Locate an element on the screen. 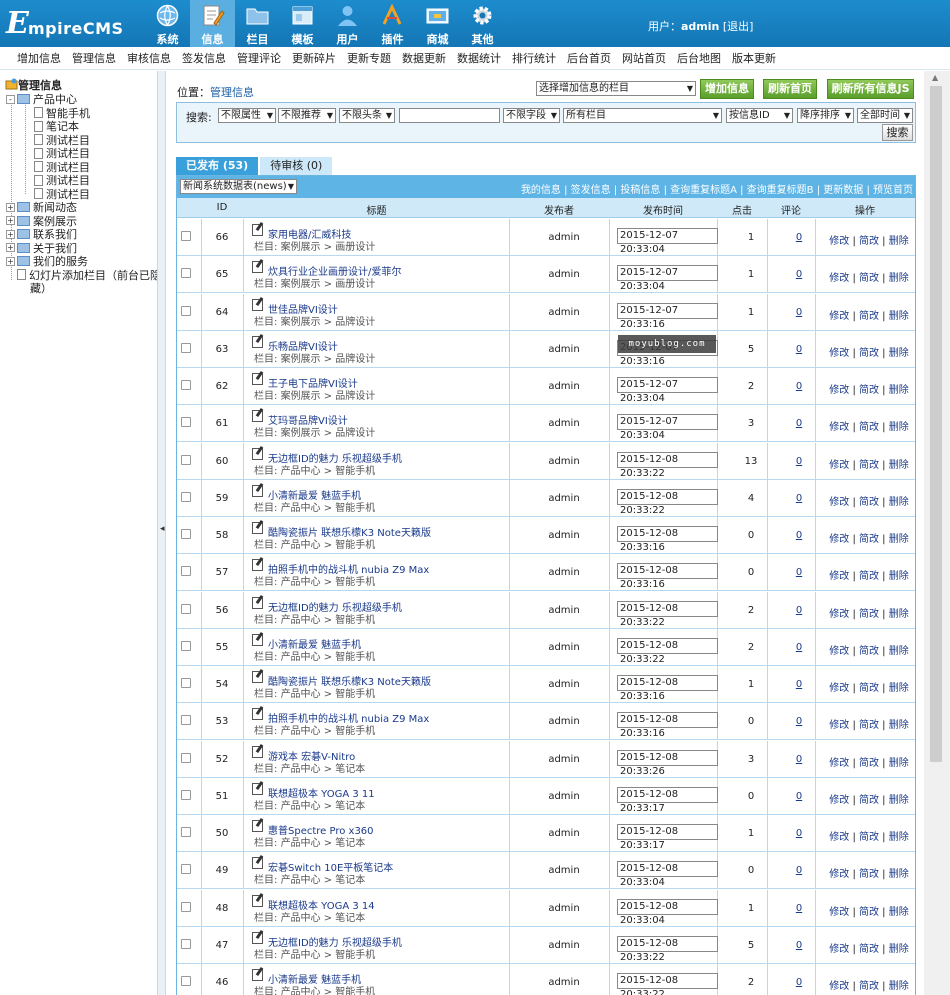 This screenshot has height=995, width=950. topnav-item: 模板 is located at coordinates (302, 23).